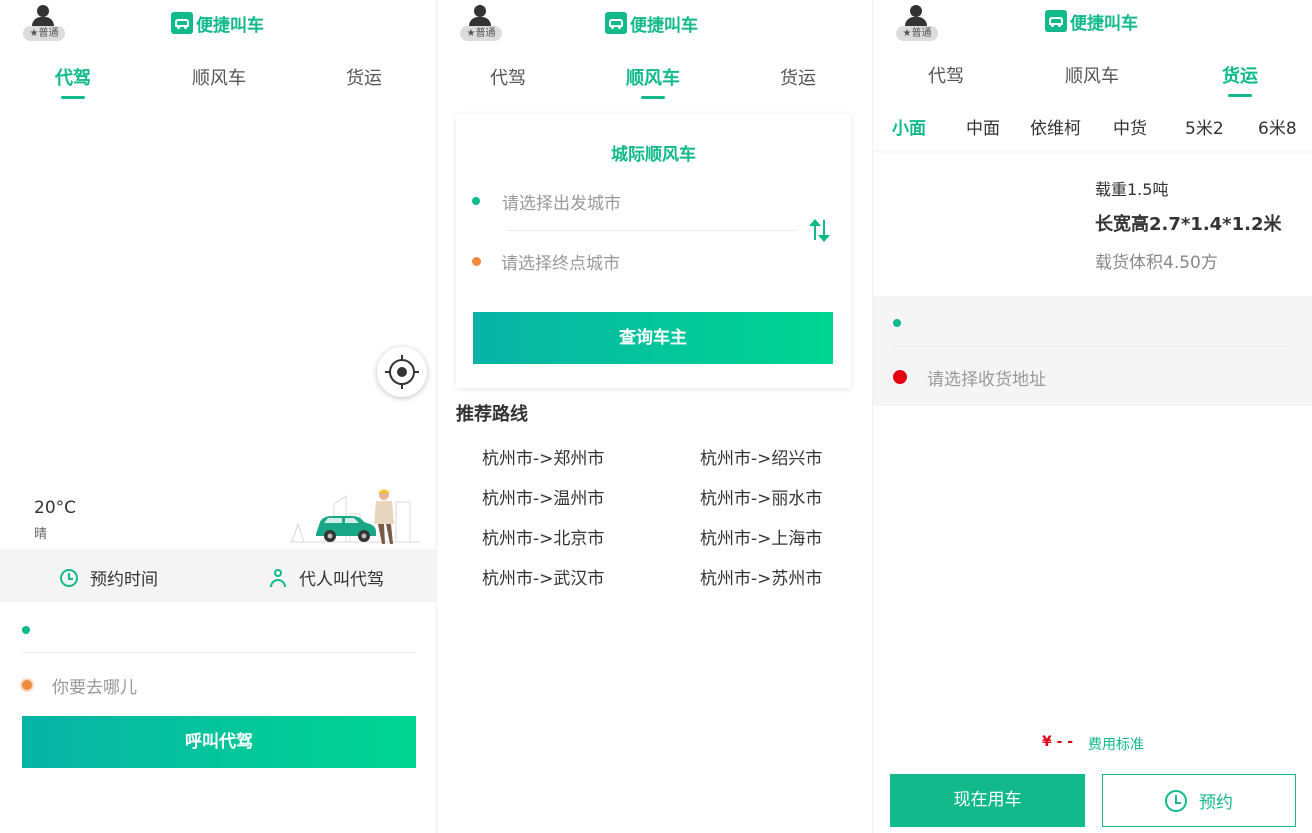  Describe the element at coordinates (633, 201) in the screenshot. I see `departure-city-field: 请选择出发城市` at that location.